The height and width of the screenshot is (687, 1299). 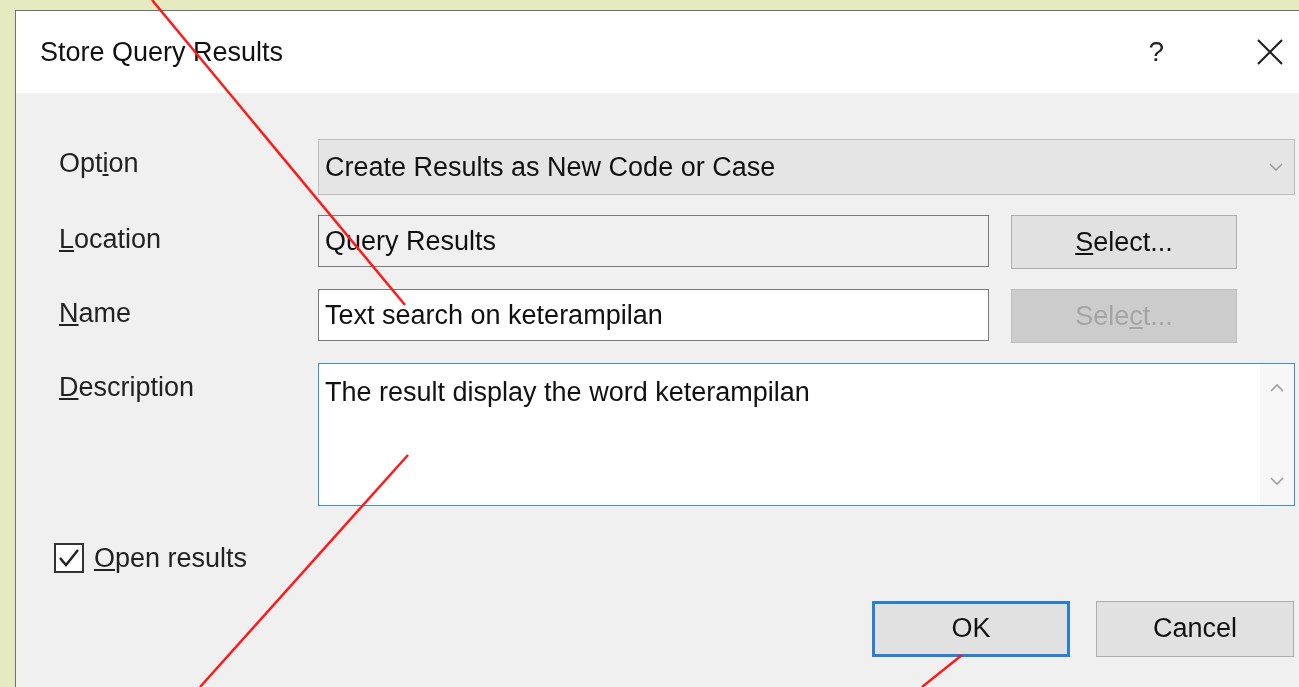 What do you see at coordinates (171, 558) in the screenshot?
I see `checkbox-label: Open results` at bounding box center [171, 558].